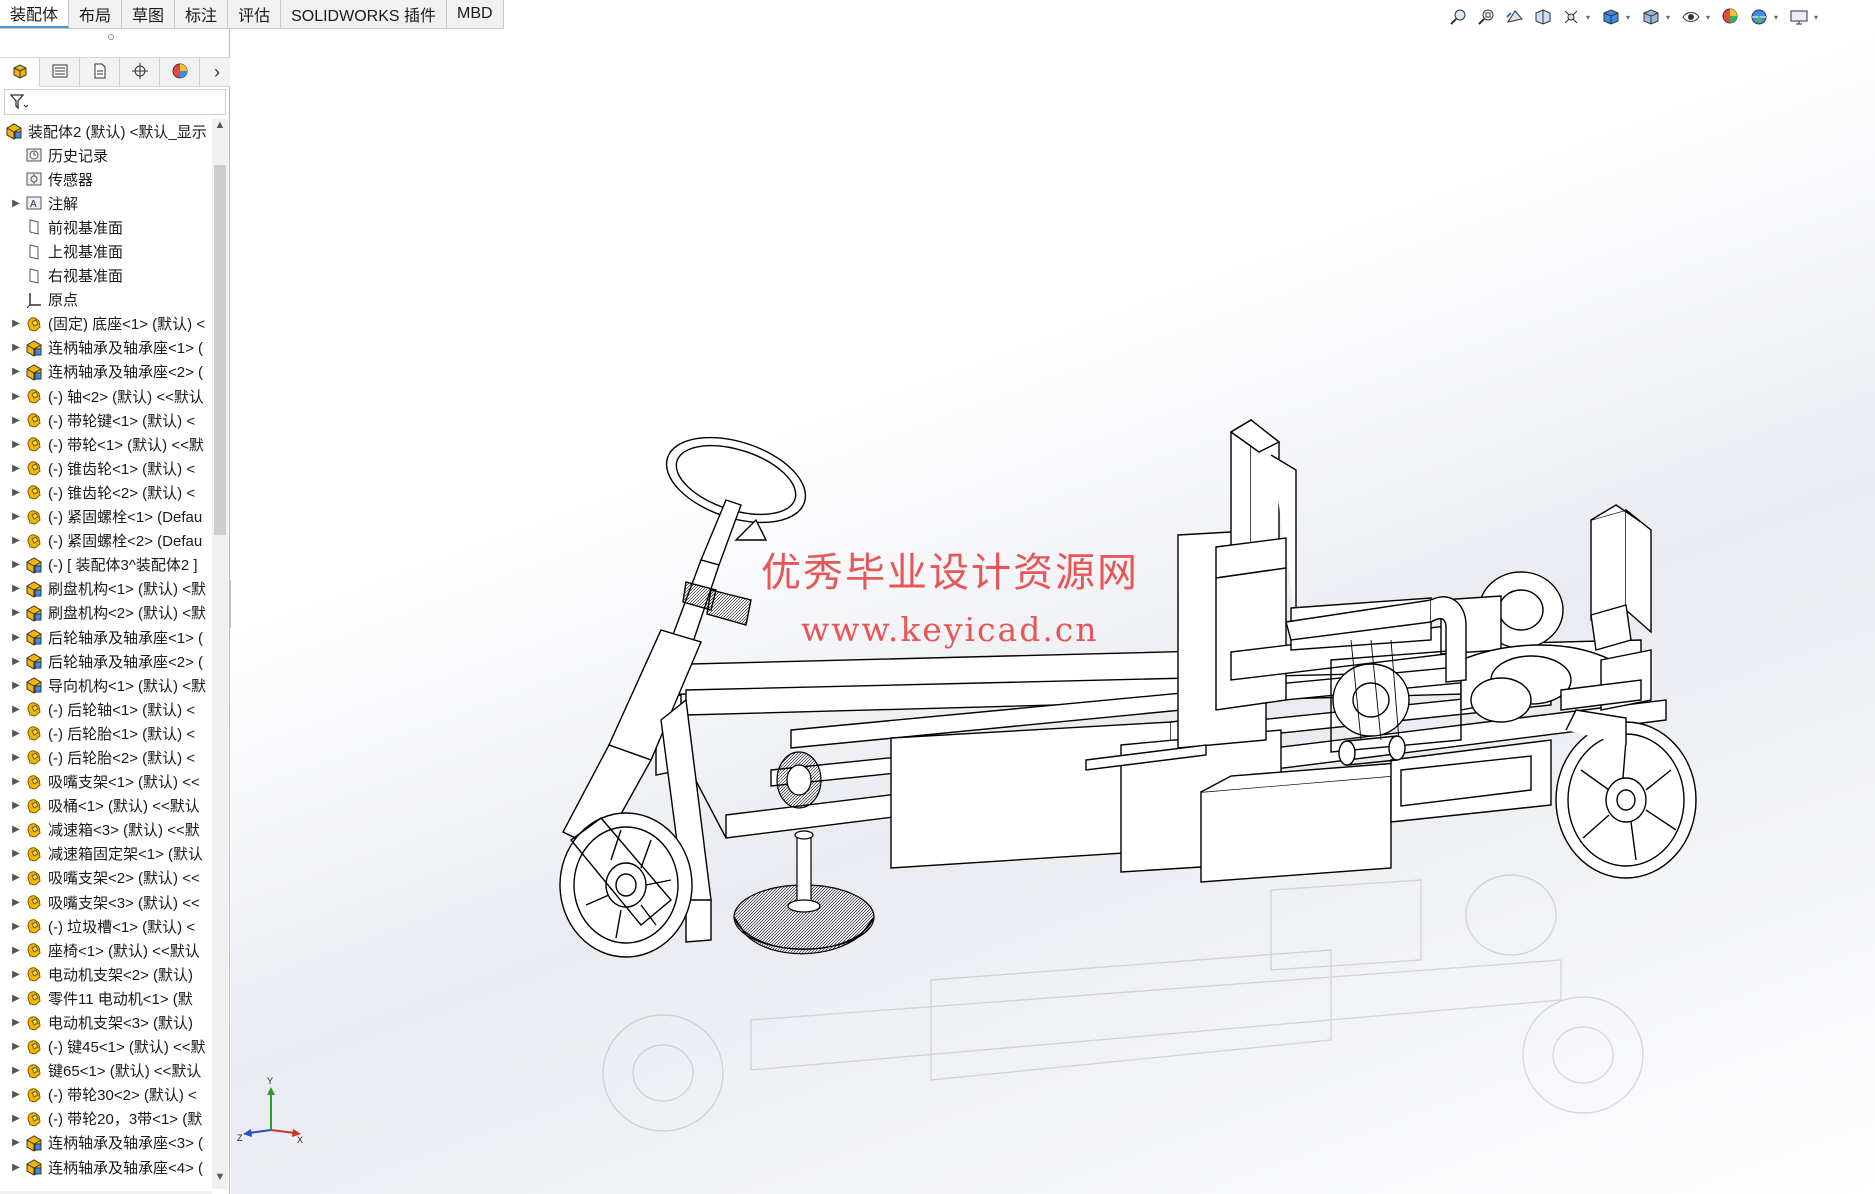  I want to click on tree-item: ▶ (-) 锥齿轮<2> (默认) <, so click(106, 492).